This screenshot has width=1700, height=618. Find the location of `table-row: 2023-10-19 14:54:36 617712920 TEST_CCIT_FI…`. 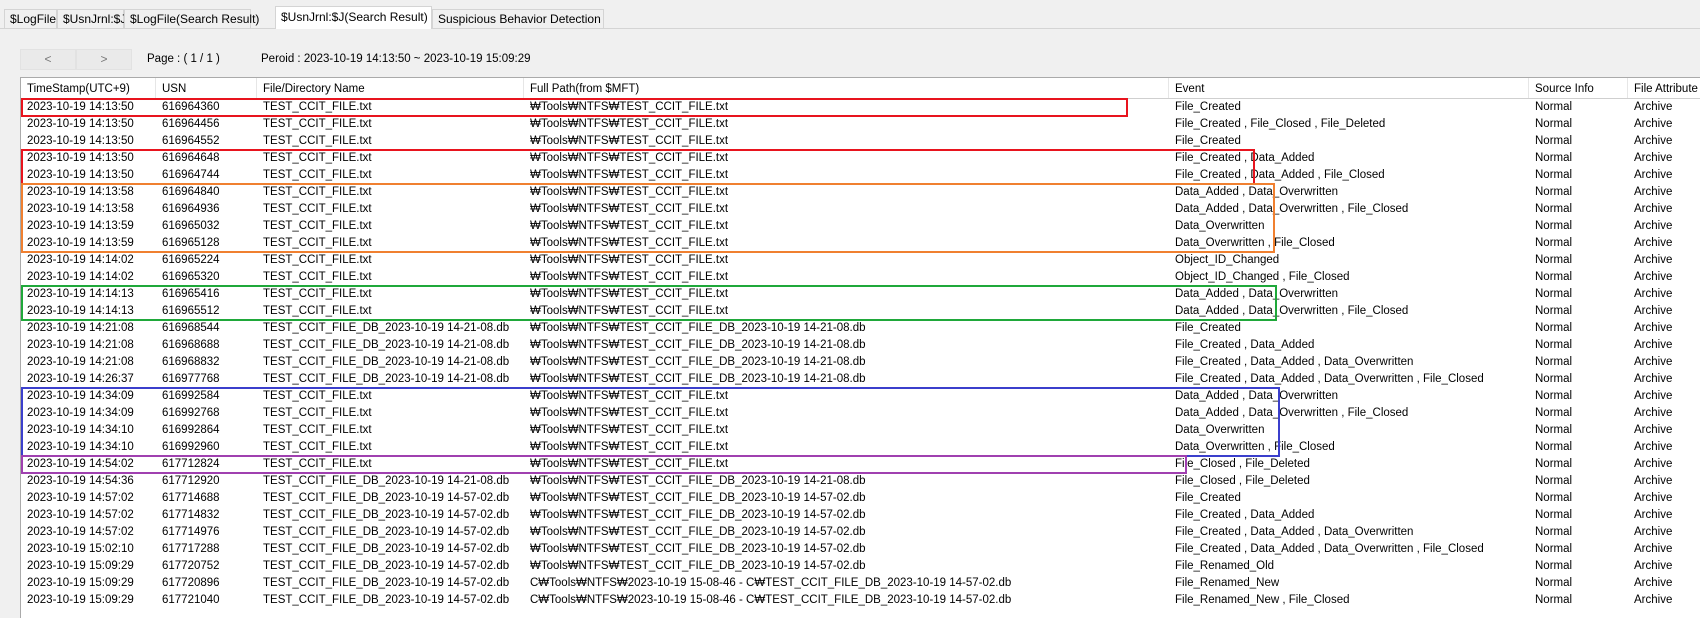

table-row: 2023-10-19 14:54:36 617712920 TEST_CCIT_FI… is located at coordinates (860, 481).